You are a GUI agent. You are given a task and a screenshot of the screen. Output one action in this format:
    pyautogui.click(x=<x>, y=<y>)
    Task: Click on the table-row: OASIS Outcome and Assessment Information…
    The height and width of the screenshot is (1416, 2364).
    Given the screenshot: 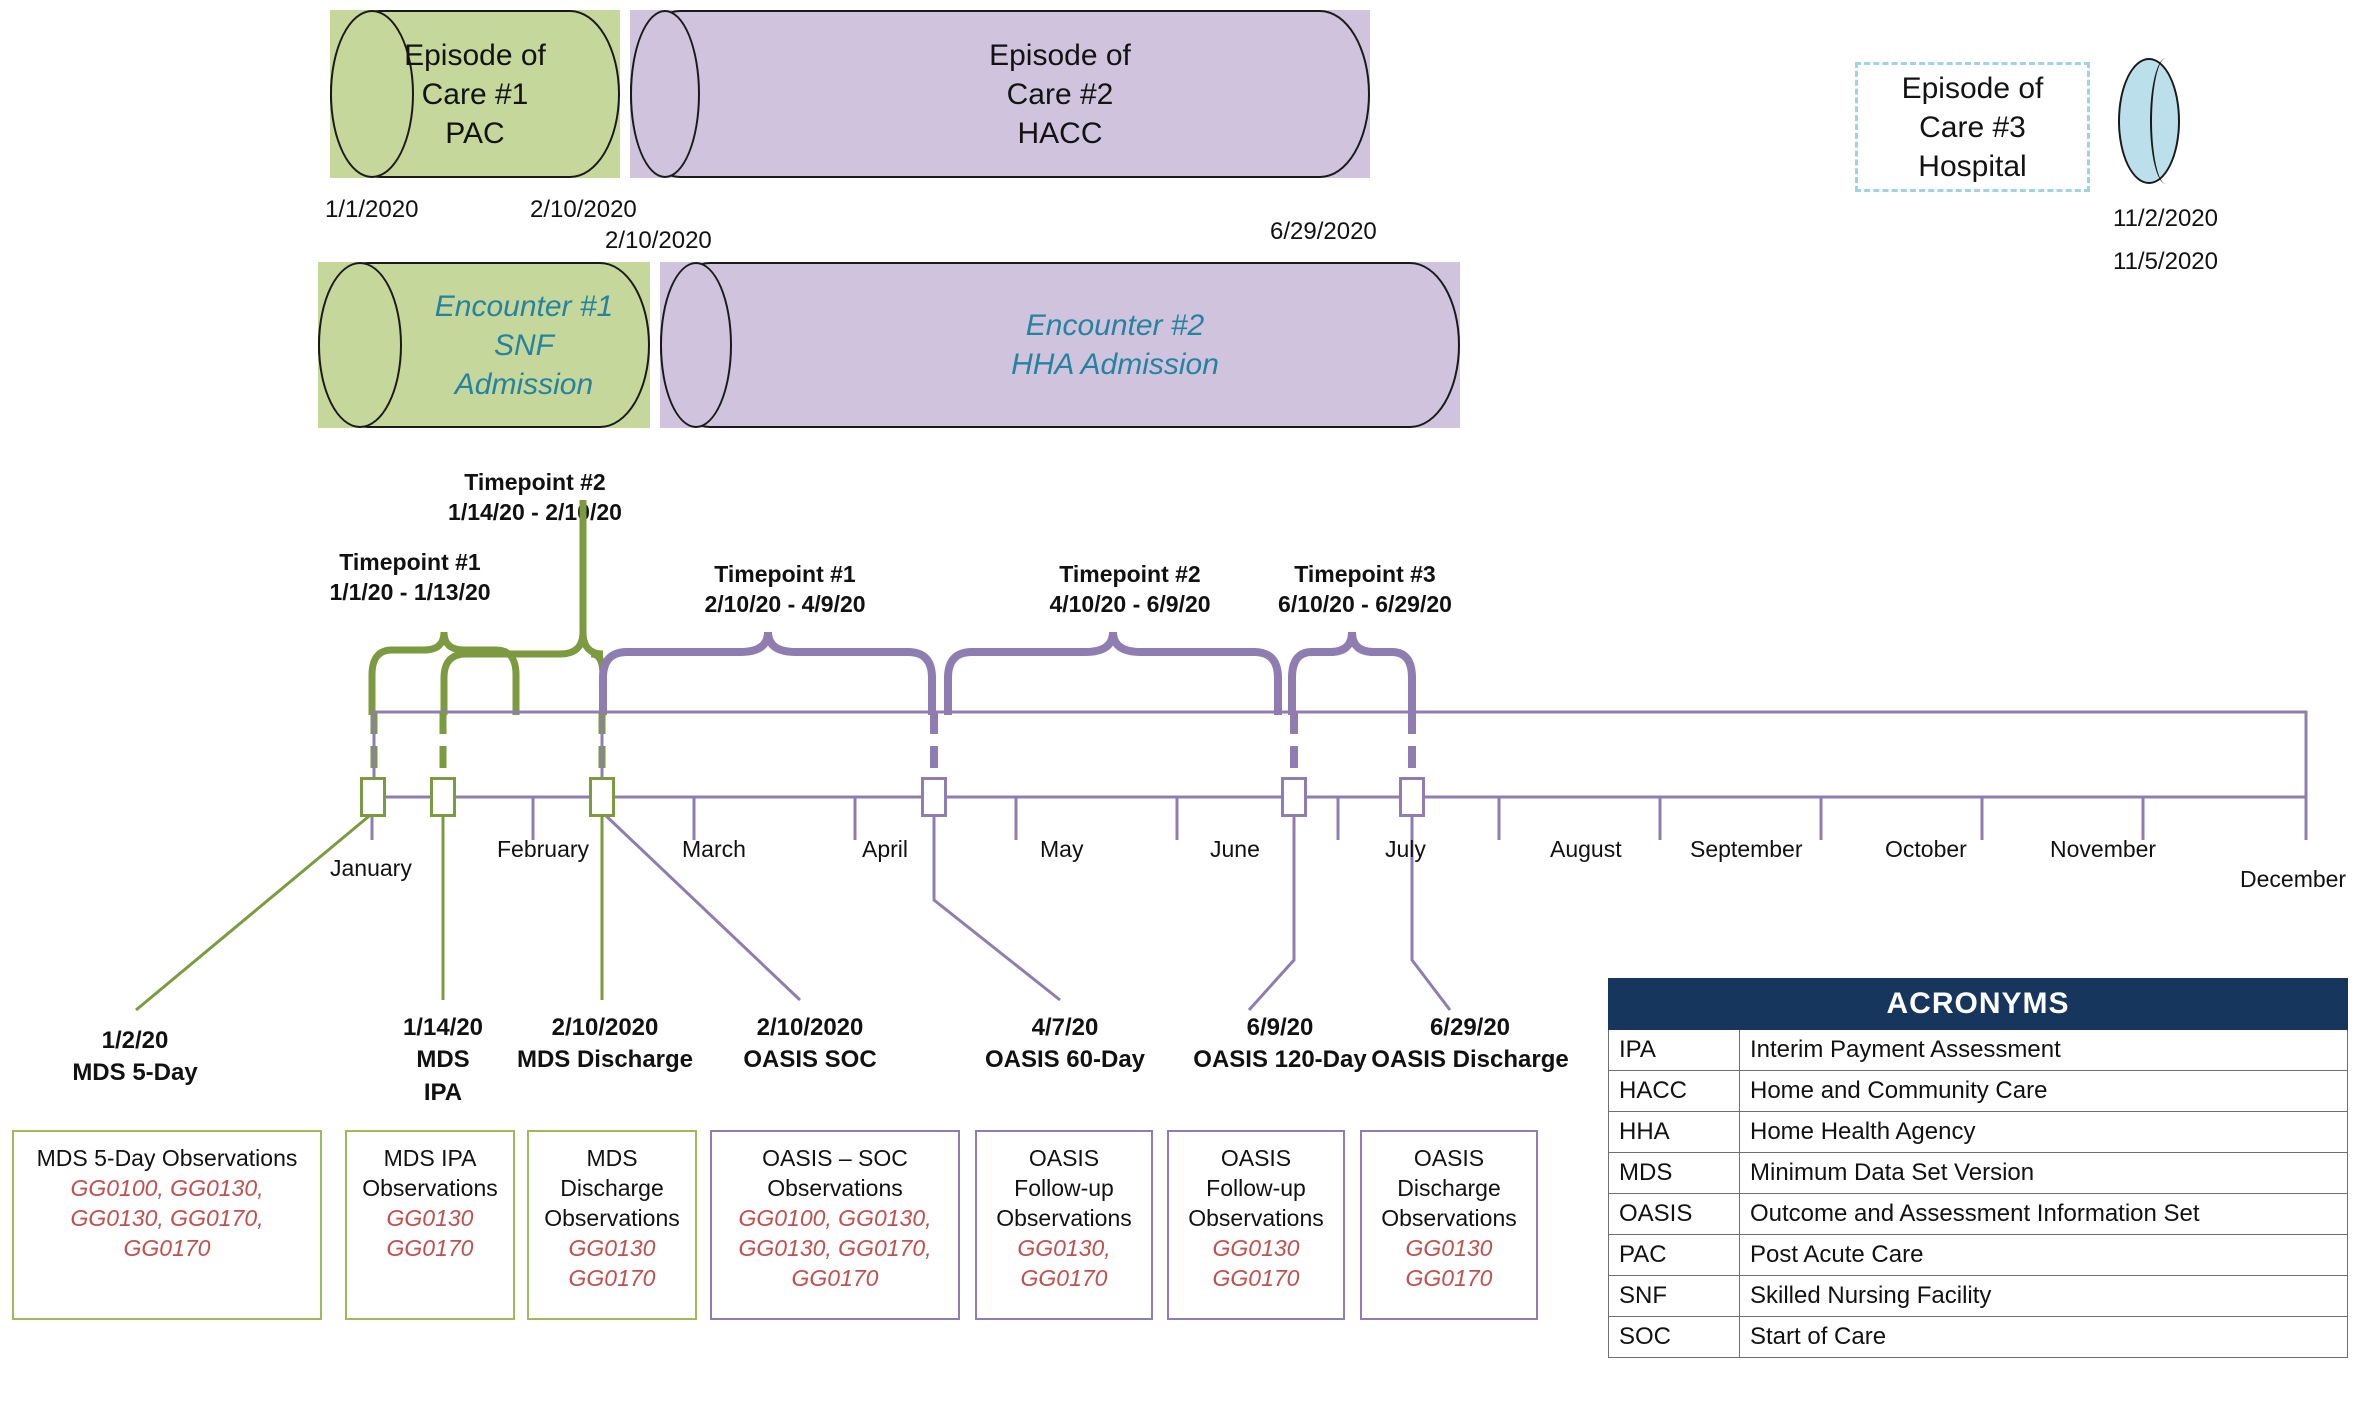 What is the action you would take?
    pyautogui.click(x=1978, y=1214)
    